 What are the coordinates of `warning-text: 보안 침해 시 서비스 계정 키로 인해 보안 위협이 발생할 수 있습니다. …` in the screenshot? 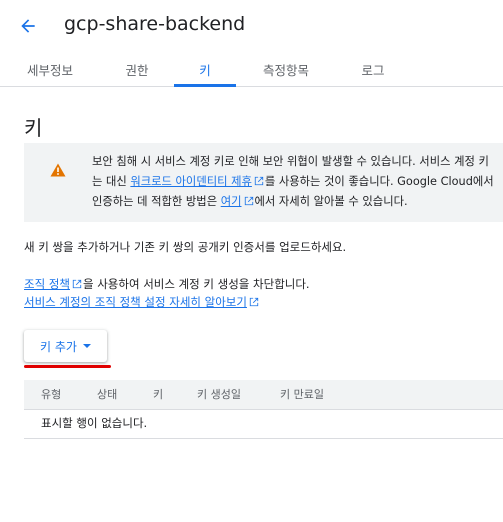 It's located at (297, 182).